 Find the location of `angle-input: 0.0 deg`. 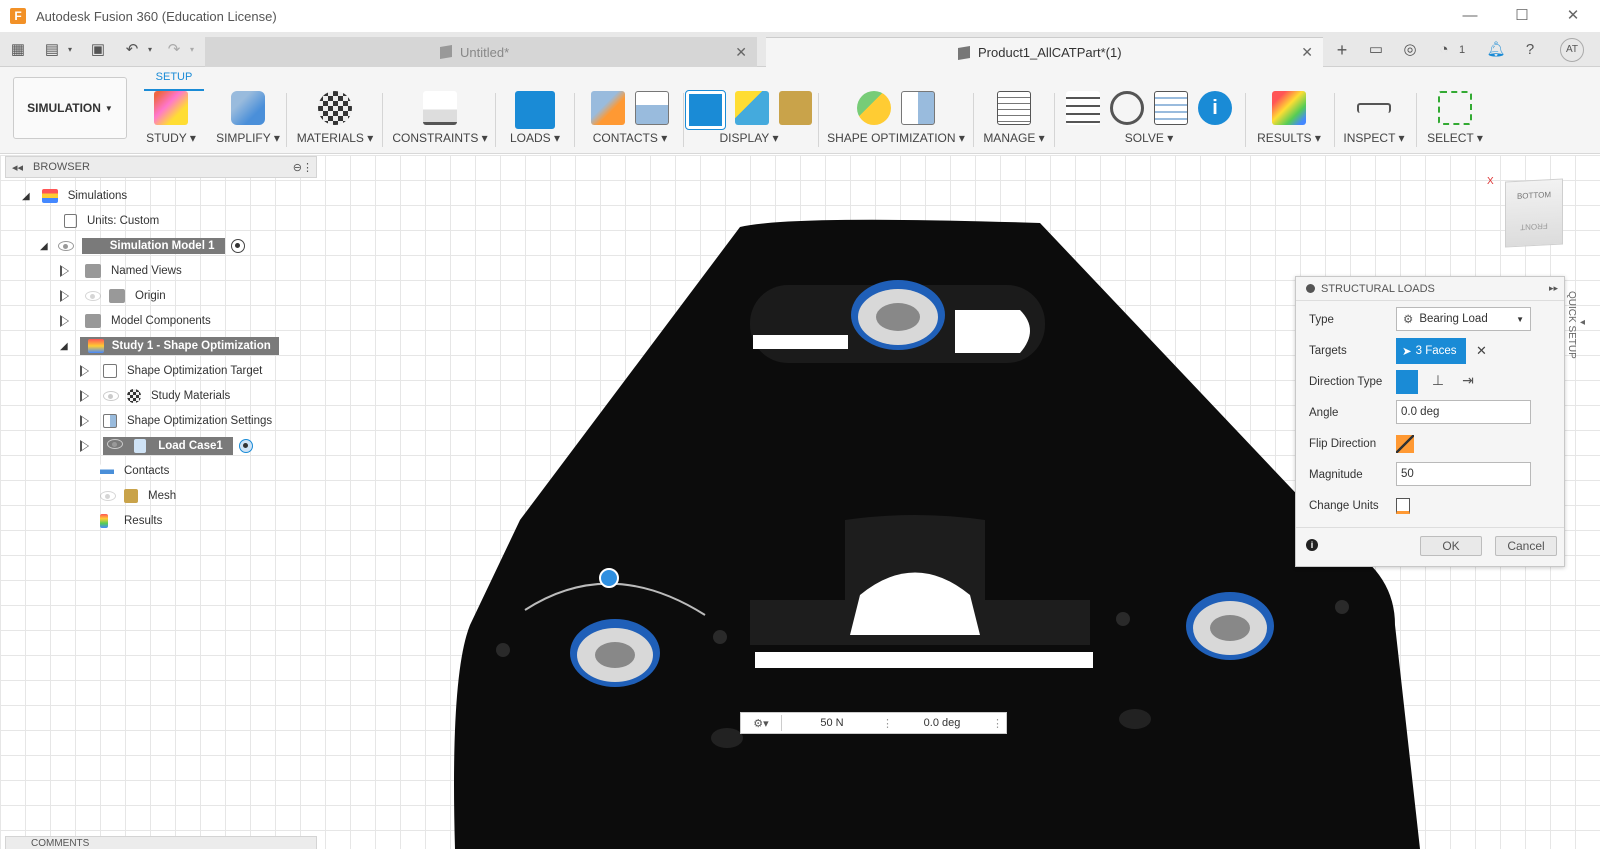

angle-input: 0.0 deg is located at coordinates (1463, 412).